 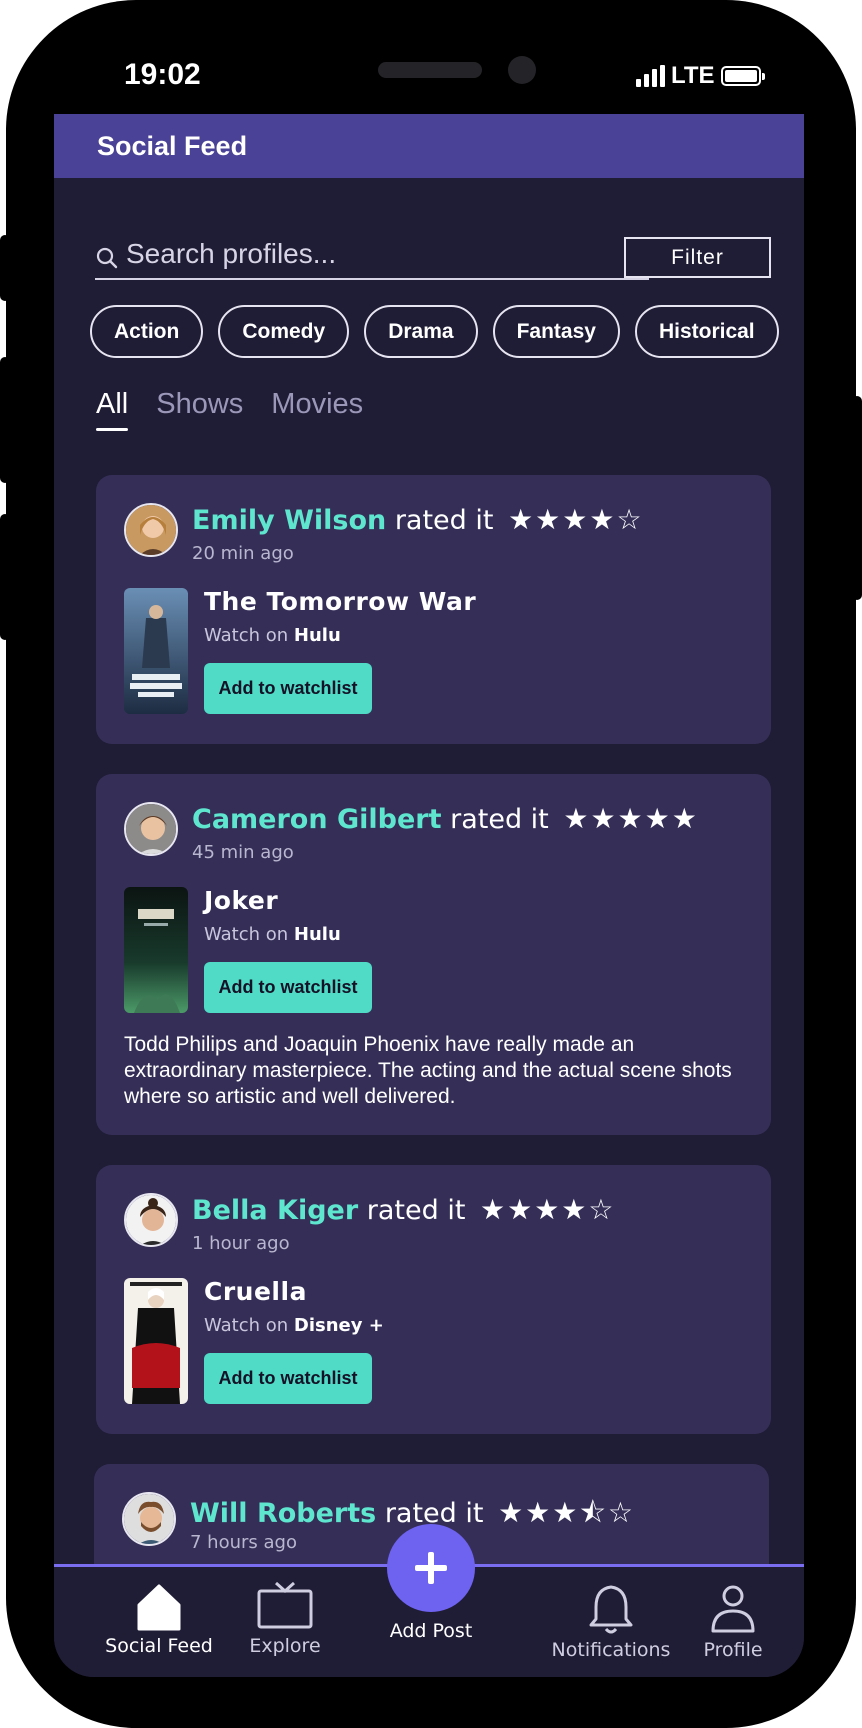 What do you see at coordinates (317, 407) in the screenshot?
I see `tab-movies: Movies` at bounding box center [317, 407].